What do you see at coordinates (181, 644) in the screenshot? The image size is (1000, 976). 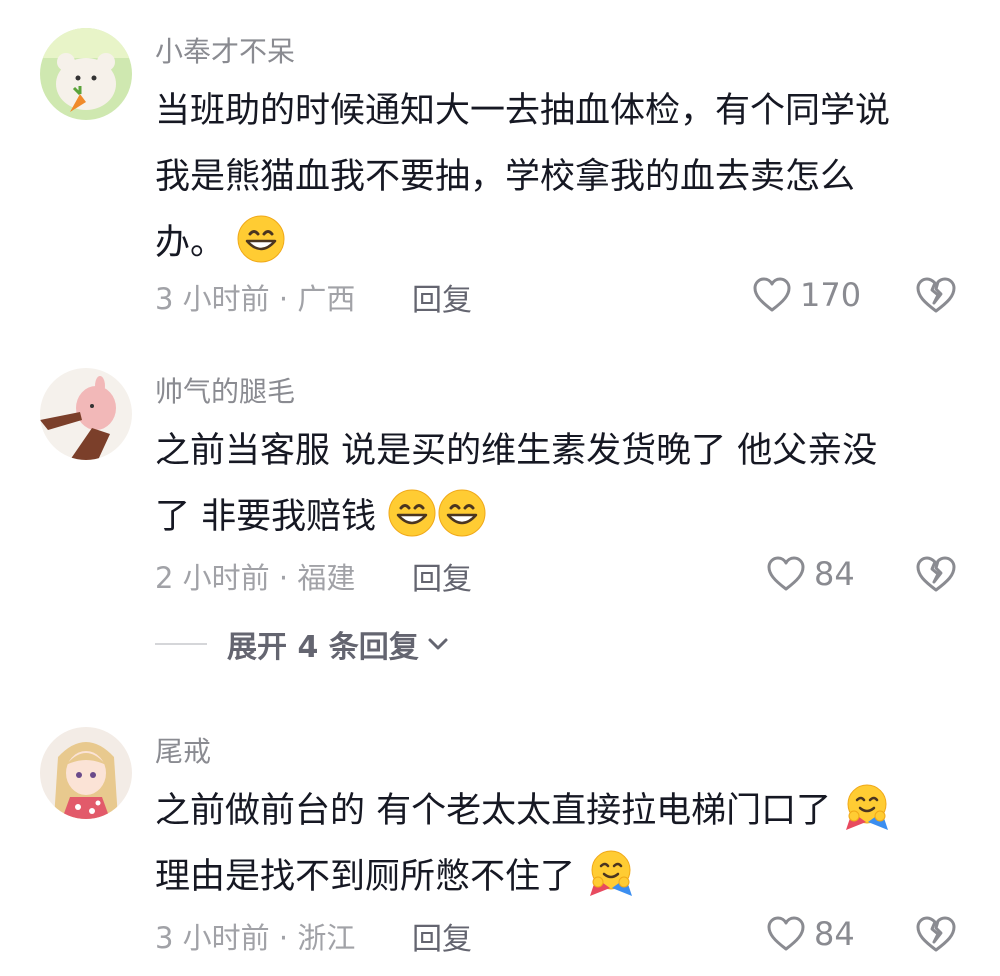 I see `divider-line` at bounding box center [181, 644].